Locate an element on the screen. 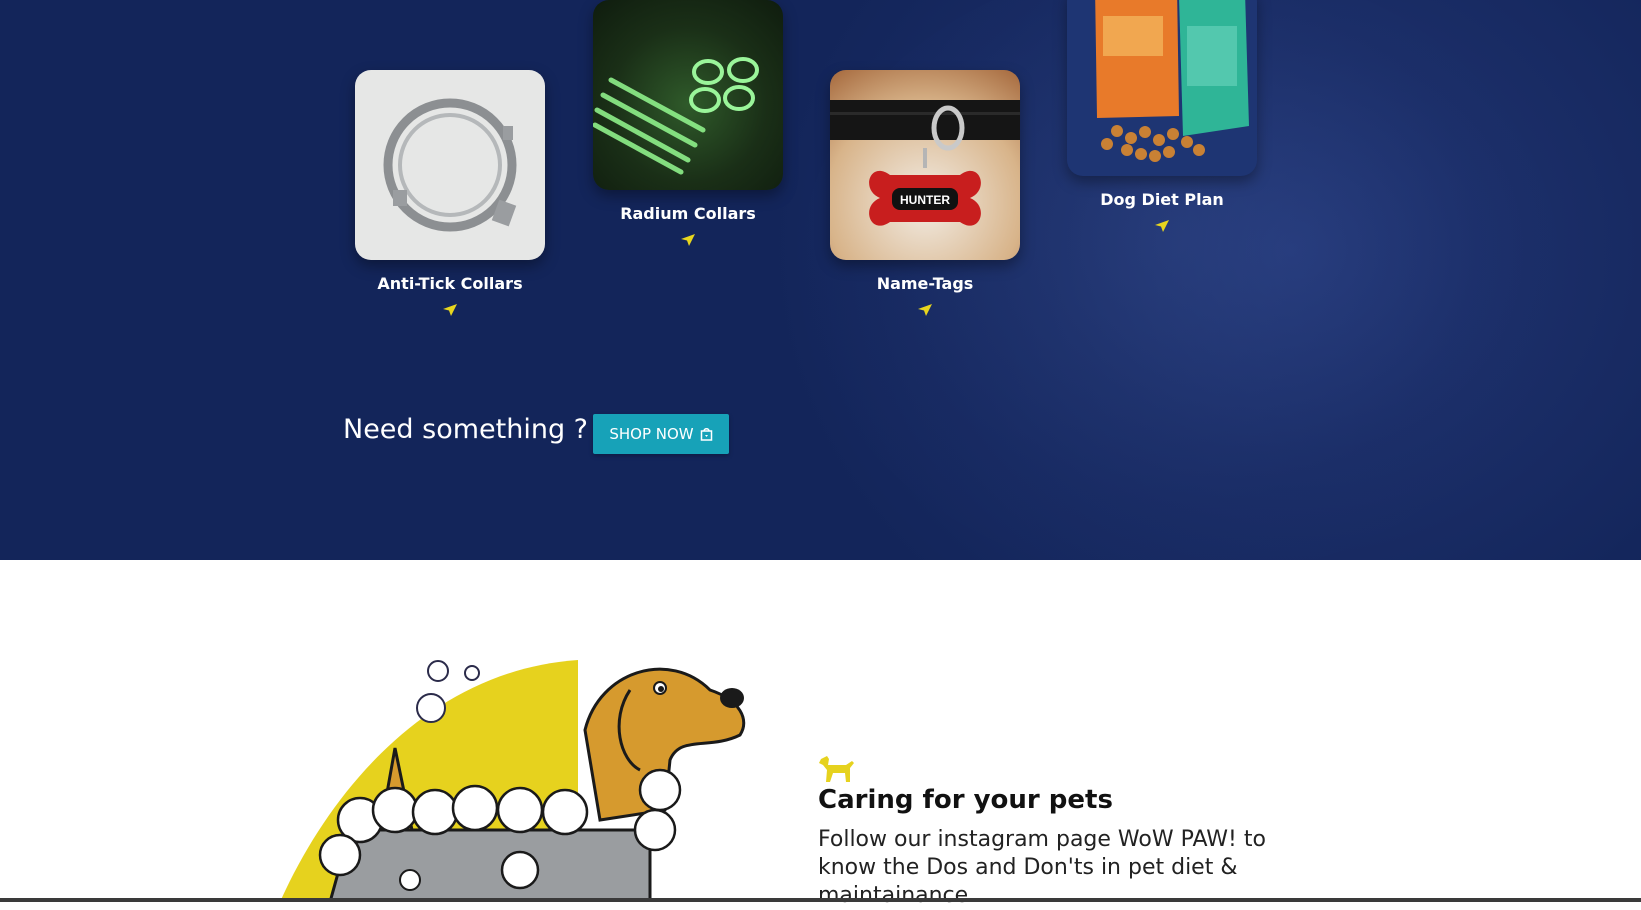 Image resolution: width=1641 pixels, height=910 pixels. product-card-name-tags: HUNTER Name-Tags is located at coordinates (925, 193).